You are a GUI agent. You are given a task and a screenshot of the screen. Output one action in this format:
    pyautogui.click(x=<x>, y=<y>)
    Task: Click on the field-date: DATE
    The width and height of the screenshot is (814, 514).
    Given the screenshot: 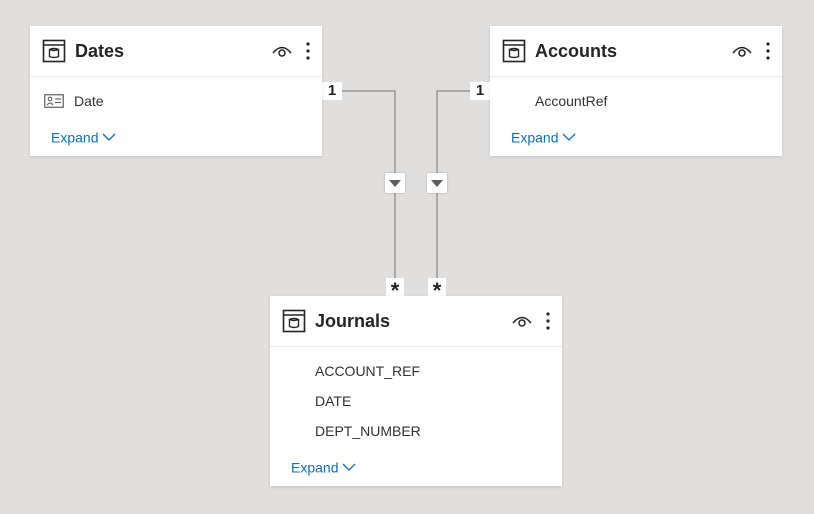 What is the action you would take?
    pyautogui.click(x=333, y=401)
    